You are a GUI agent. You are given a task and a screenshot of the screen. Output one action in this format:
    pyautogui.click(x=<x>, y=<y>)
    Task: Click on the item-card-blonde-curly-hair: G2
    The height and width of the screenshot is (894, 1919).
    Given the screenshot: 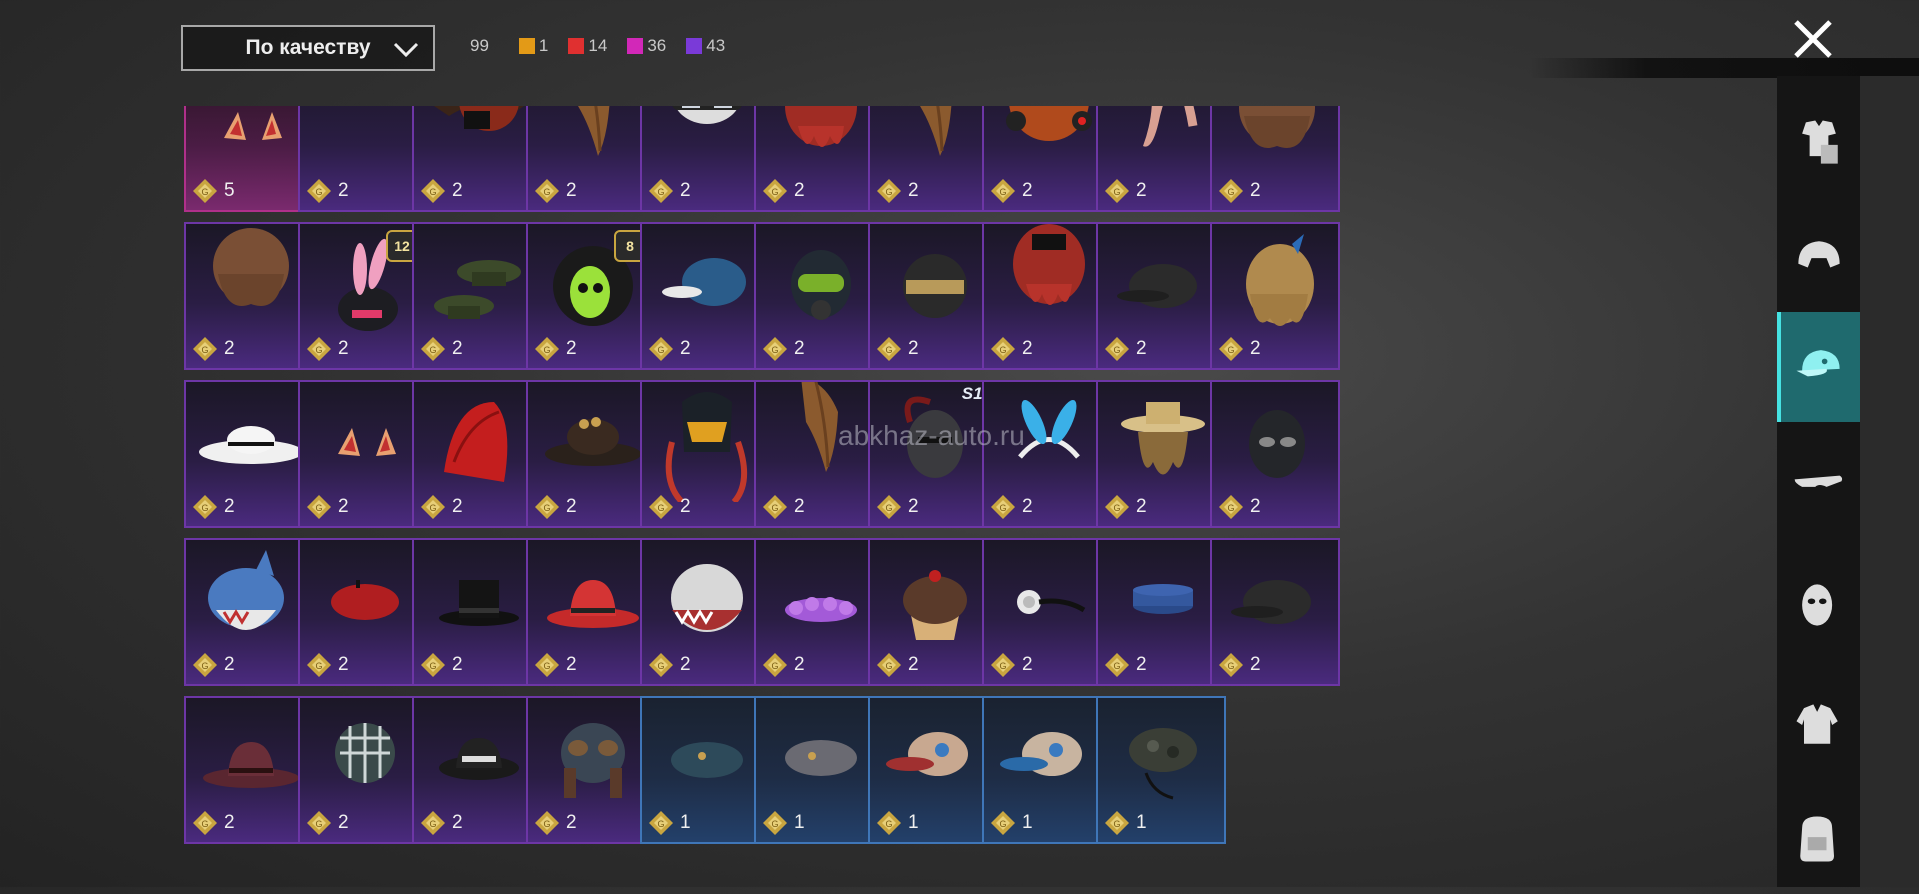 What is the action you would take?
    pyautogui.click(x=1275, y=296)
    